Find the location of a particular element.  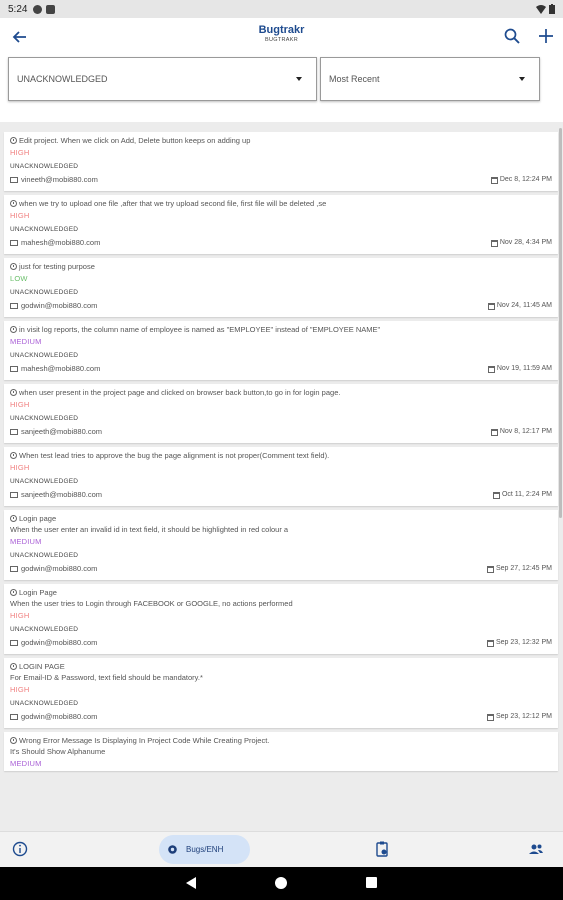

bug-footer: mahesh@mobi880.com Nov 28, 4:34 PM is located at coordinates (284, 243).